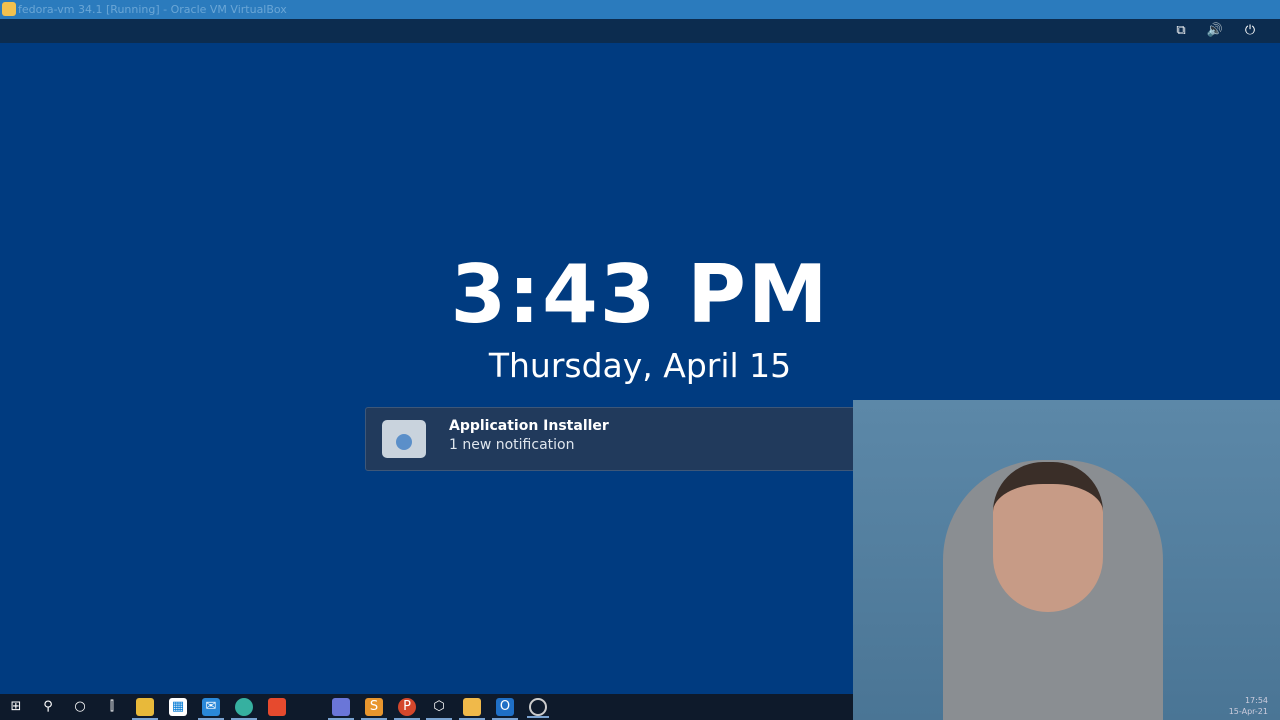 The image size is (1280, 720). I want to click on volume-icon: 🔊, so click(1215, 31).